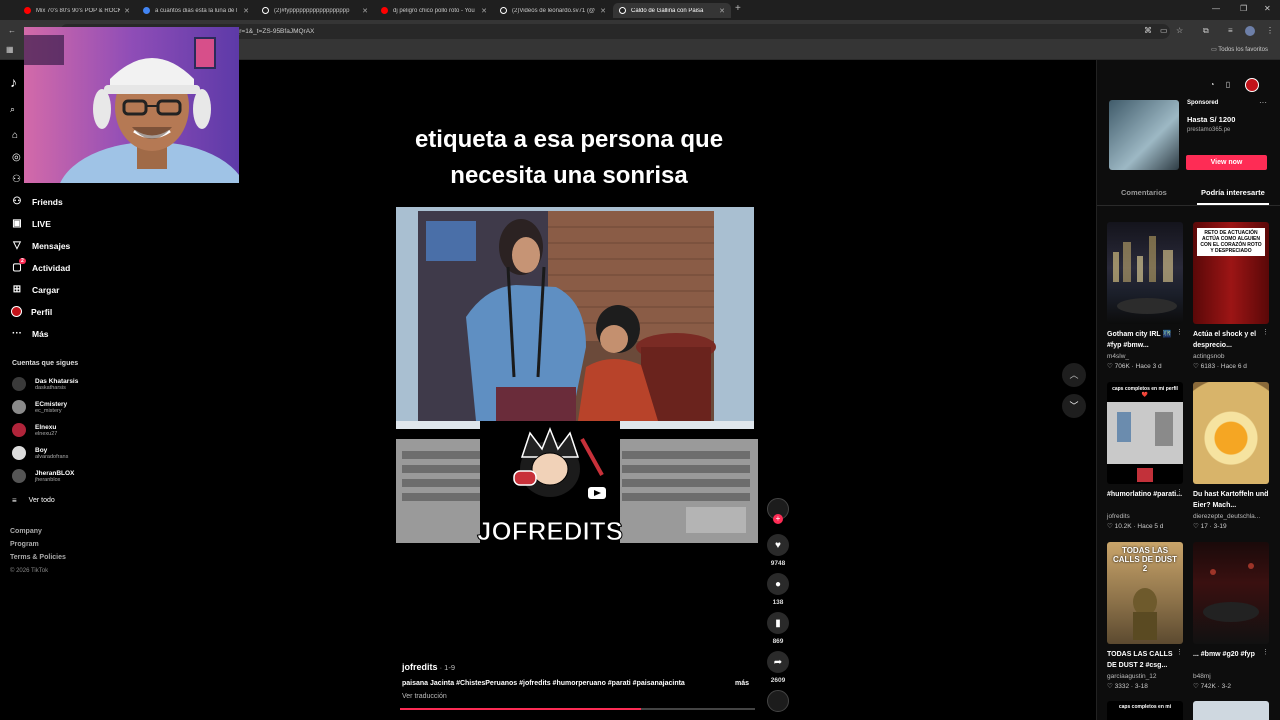  I want to click on home-icon: ⌂, so click(15, 135).